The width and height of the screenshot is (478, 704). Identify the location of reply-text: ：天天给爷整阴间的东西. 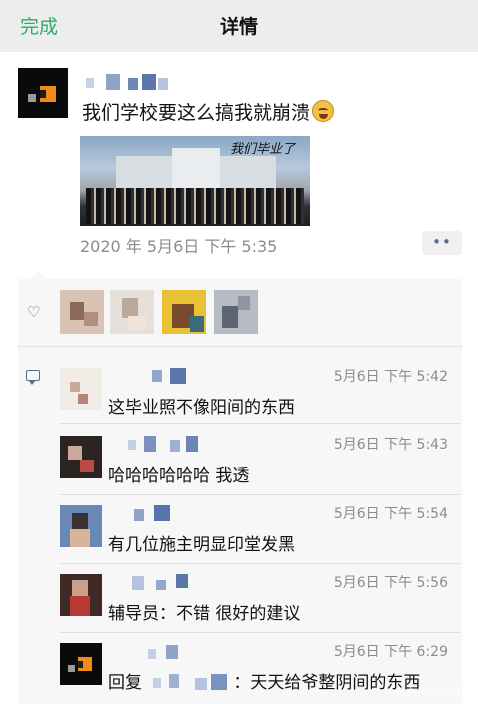
(327, 683).